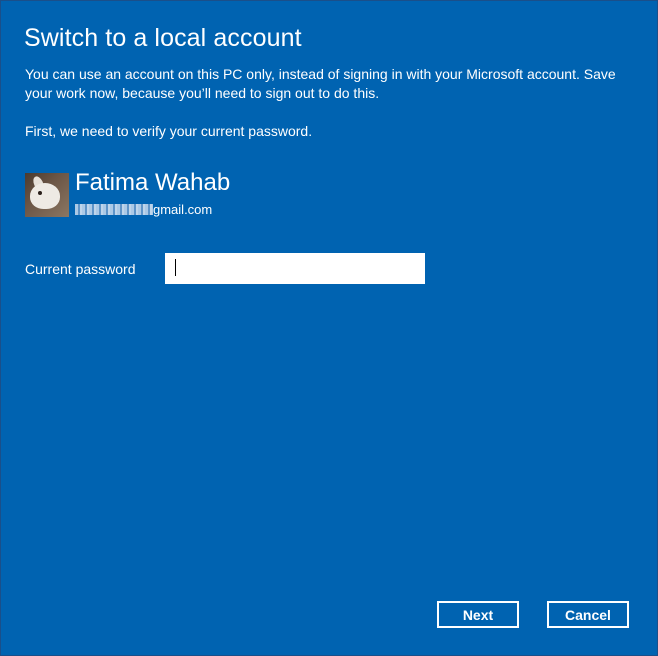 This screenshot has height=656, width=658. I want to click on current-password-label: Current password, so click(80, 269).